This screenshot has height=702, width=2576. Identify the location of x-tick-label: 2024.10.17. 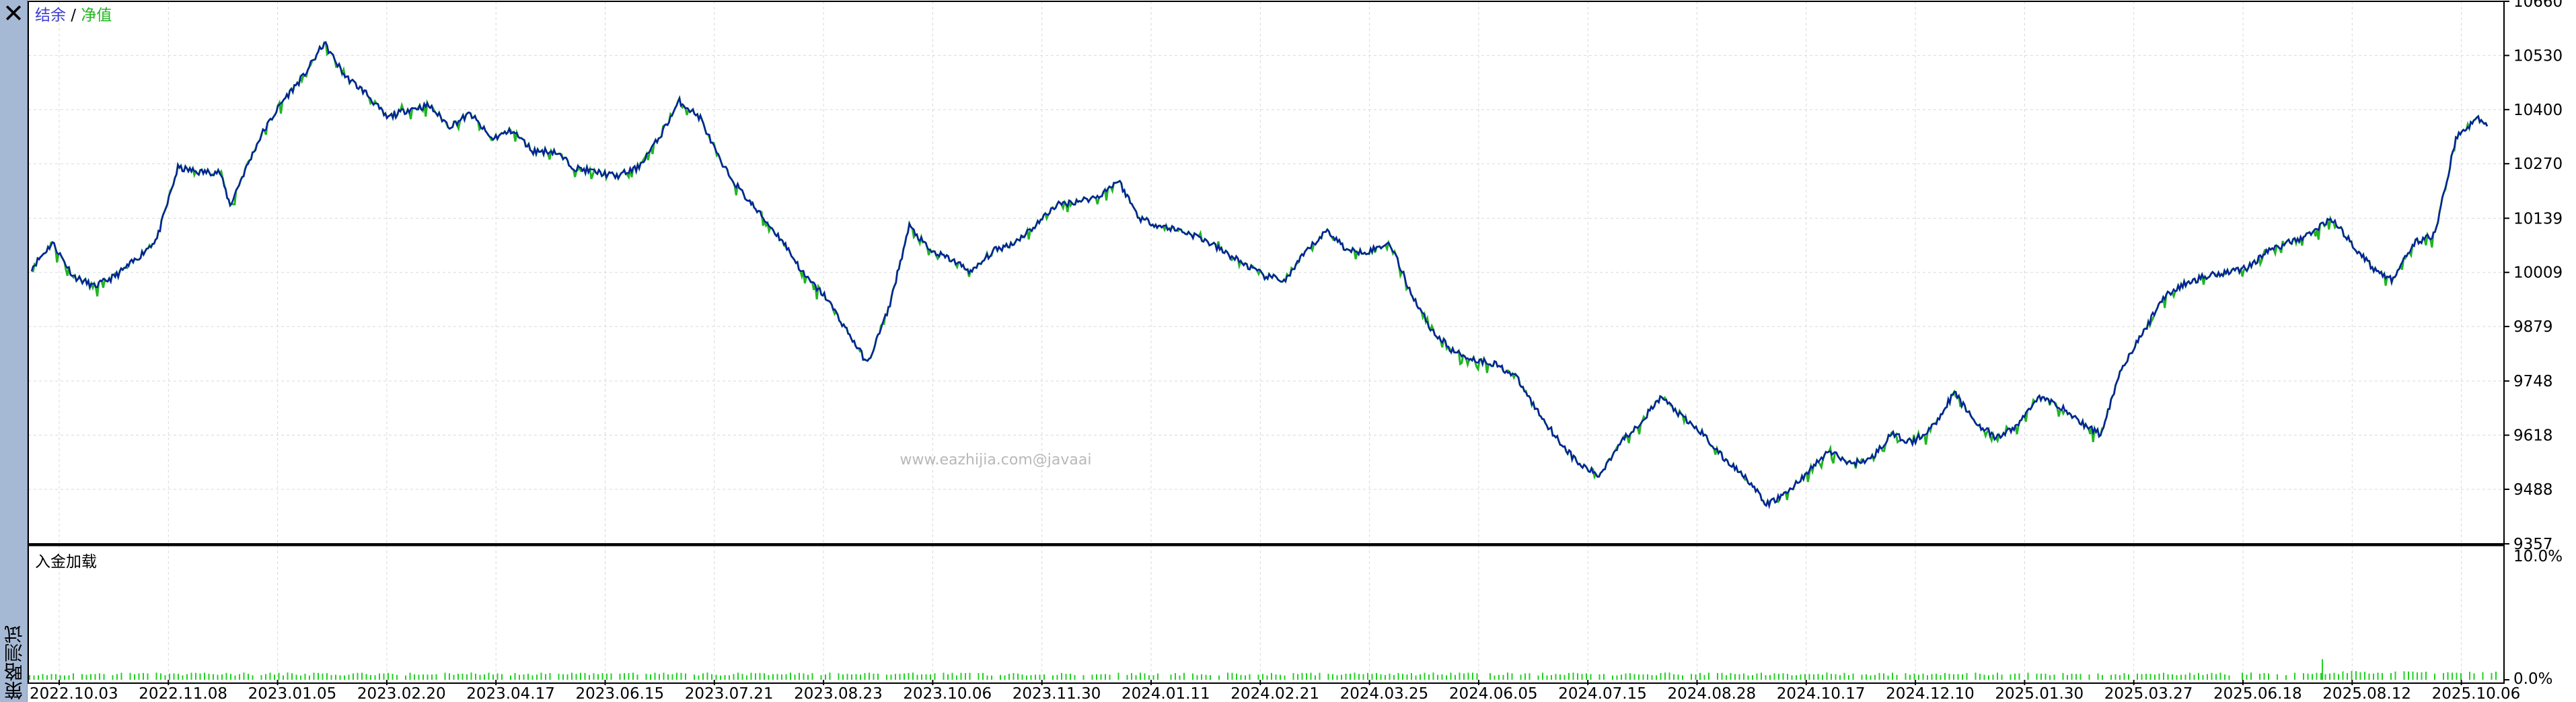
(1821, 693).